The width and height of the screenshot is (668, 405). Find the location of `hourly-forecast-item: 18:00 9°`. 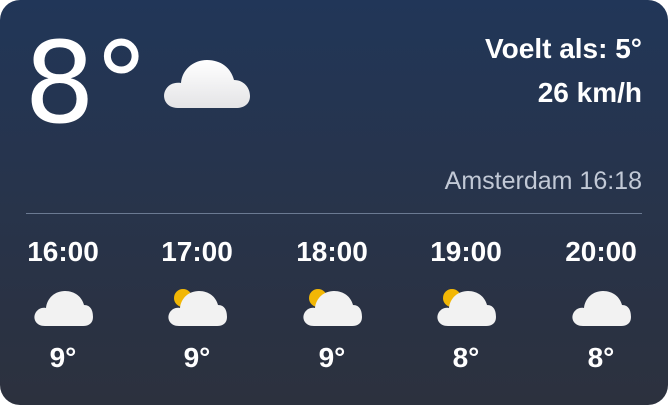

hourly-forecast-item: 18:00 9° is located at coordinates (332, 305).